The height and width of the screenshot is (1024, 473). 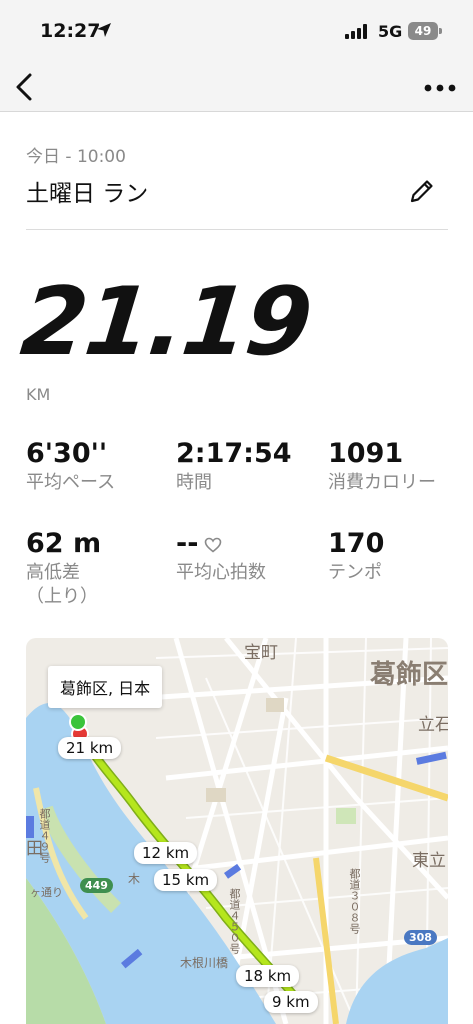 What do you see at coordinates (166, 853) in the screenshot?
I see `km-marker-12: 12 km` at bounding box center [166, 853].